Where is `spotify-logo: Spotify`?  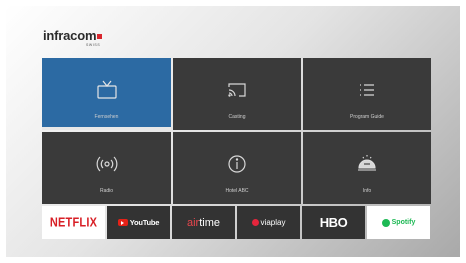 spotify-logo: Spotify is located at coordinates (398, 222).